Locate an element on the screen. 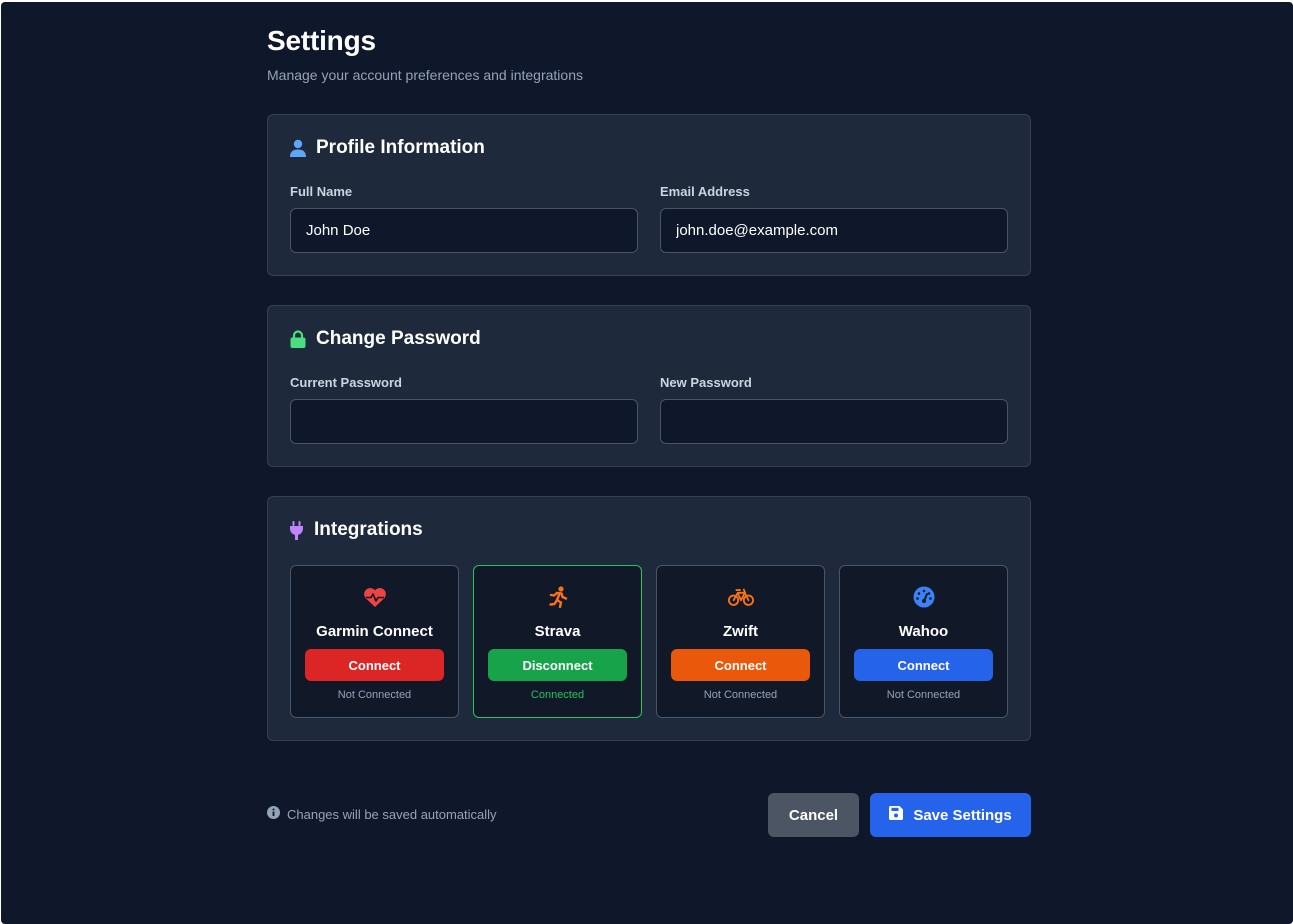 This screenshot has height=924, width=1293. wahoo-connect-button: Connect is located at coordinates (923, 665).